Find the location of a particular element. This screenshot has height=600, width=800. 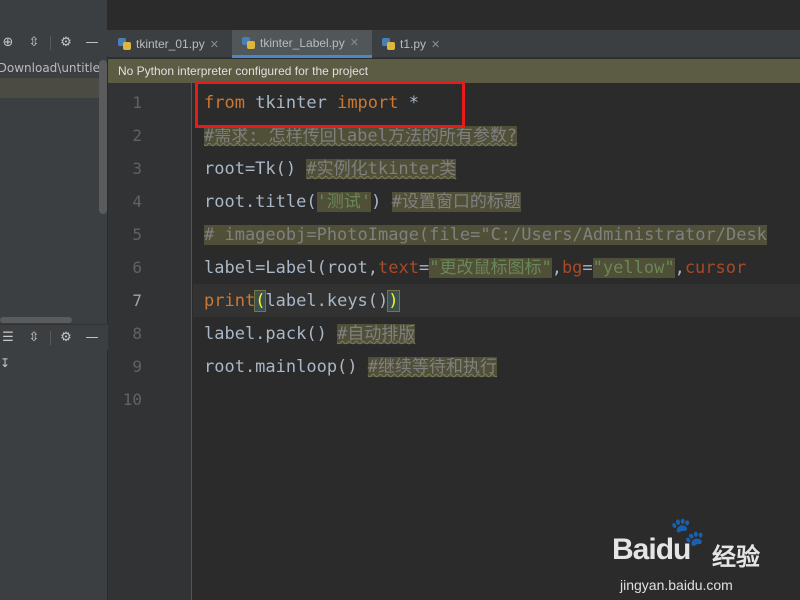

line-number: 9 is located at coordinates (137, 366).